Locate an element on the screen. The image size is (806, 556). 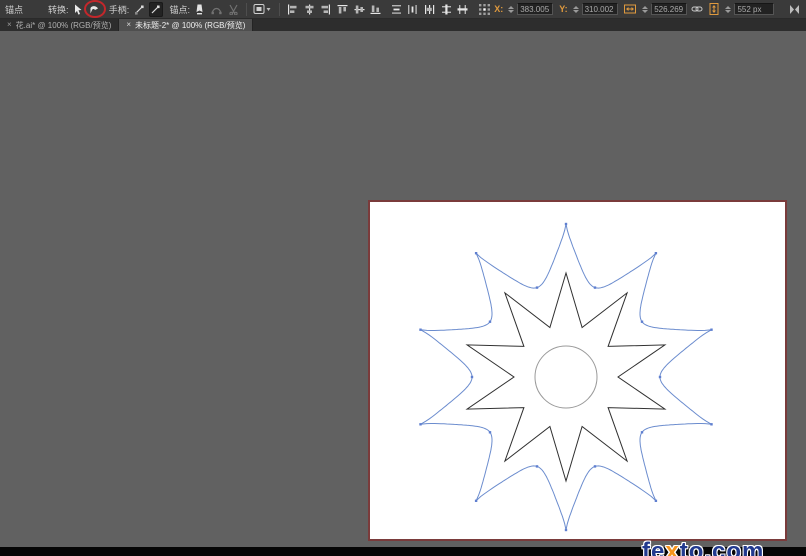
align-left-icon is located at coordinates (292, 9).